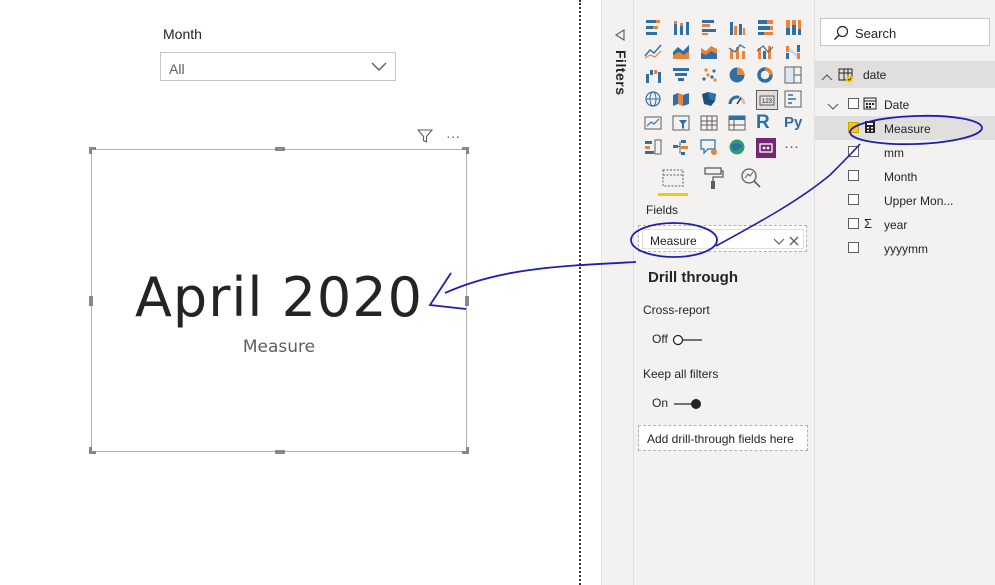  What do you see at coordinates (441, 136) in the screenshot?
I see `visual-header: ···` at bounding box center [441, 136].